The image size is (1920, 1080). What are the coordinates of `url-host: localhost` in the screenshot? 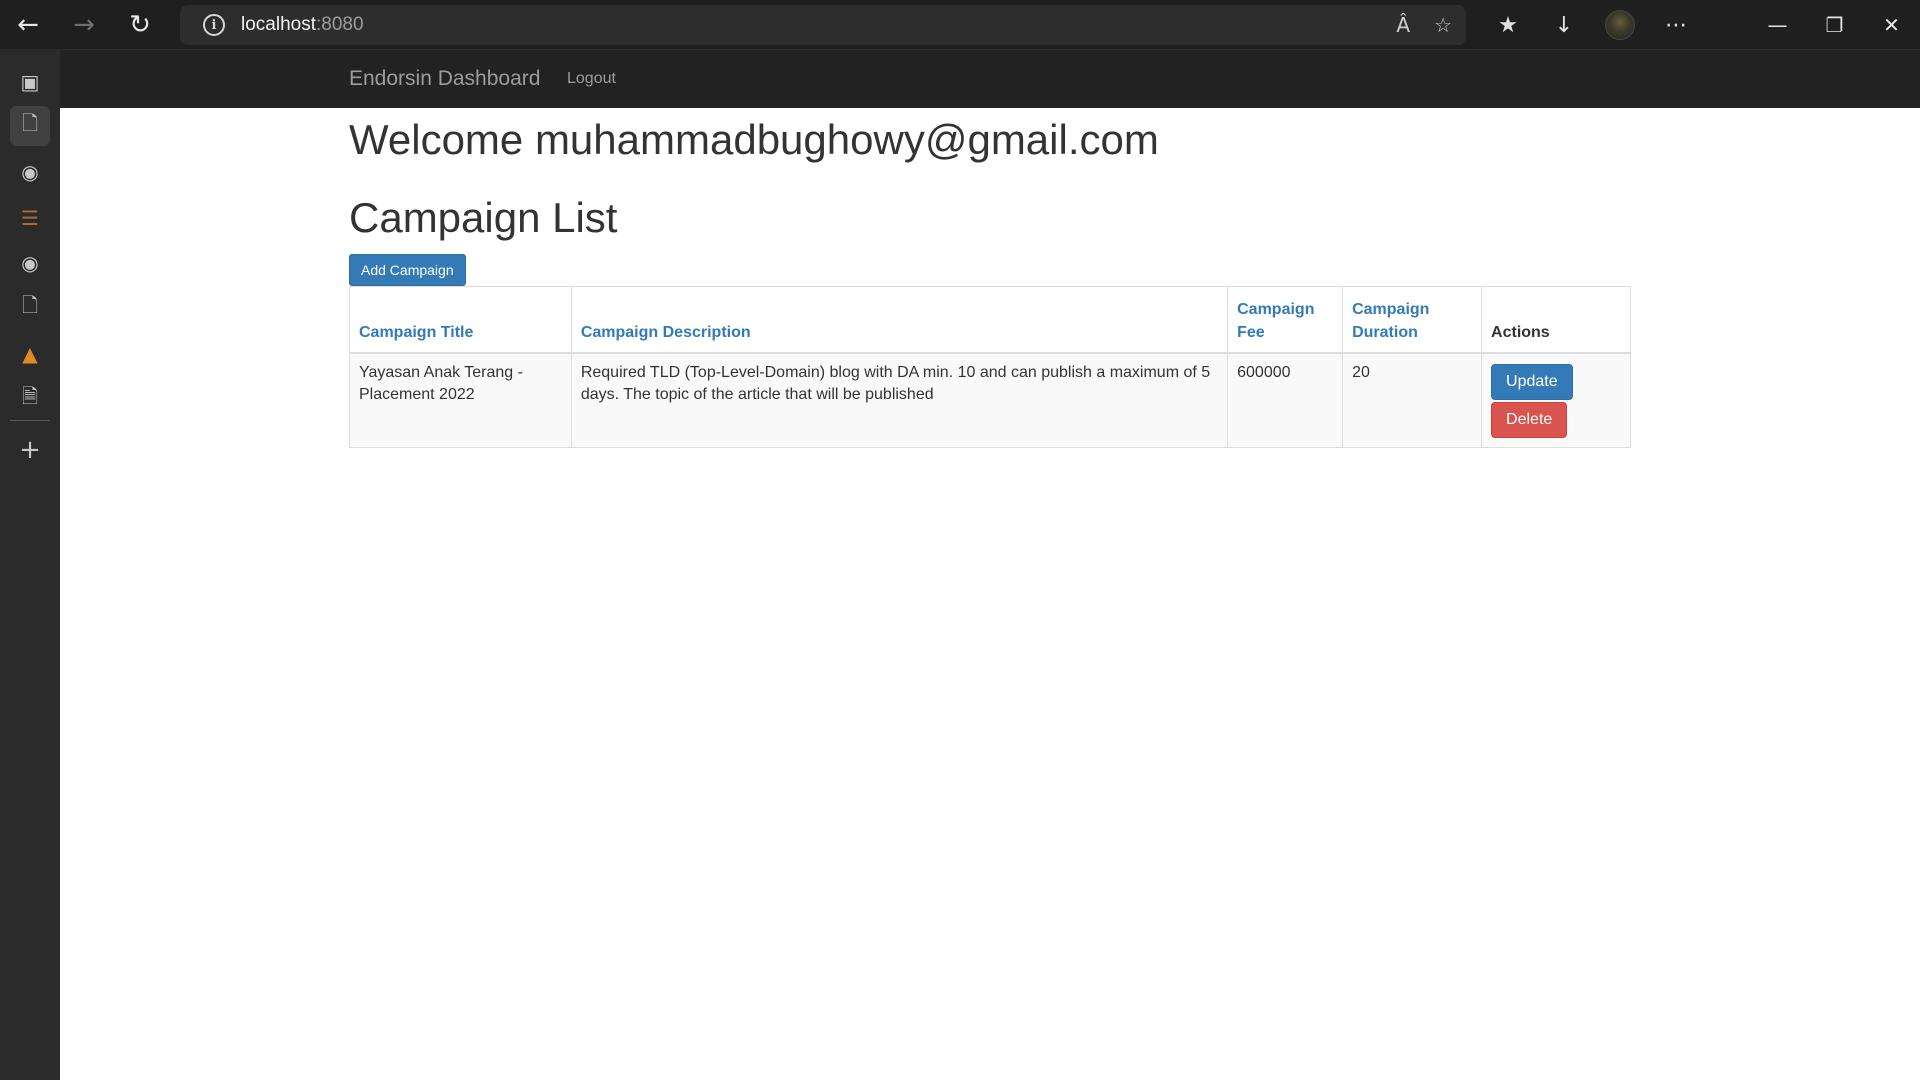 It's located at (278, 24).